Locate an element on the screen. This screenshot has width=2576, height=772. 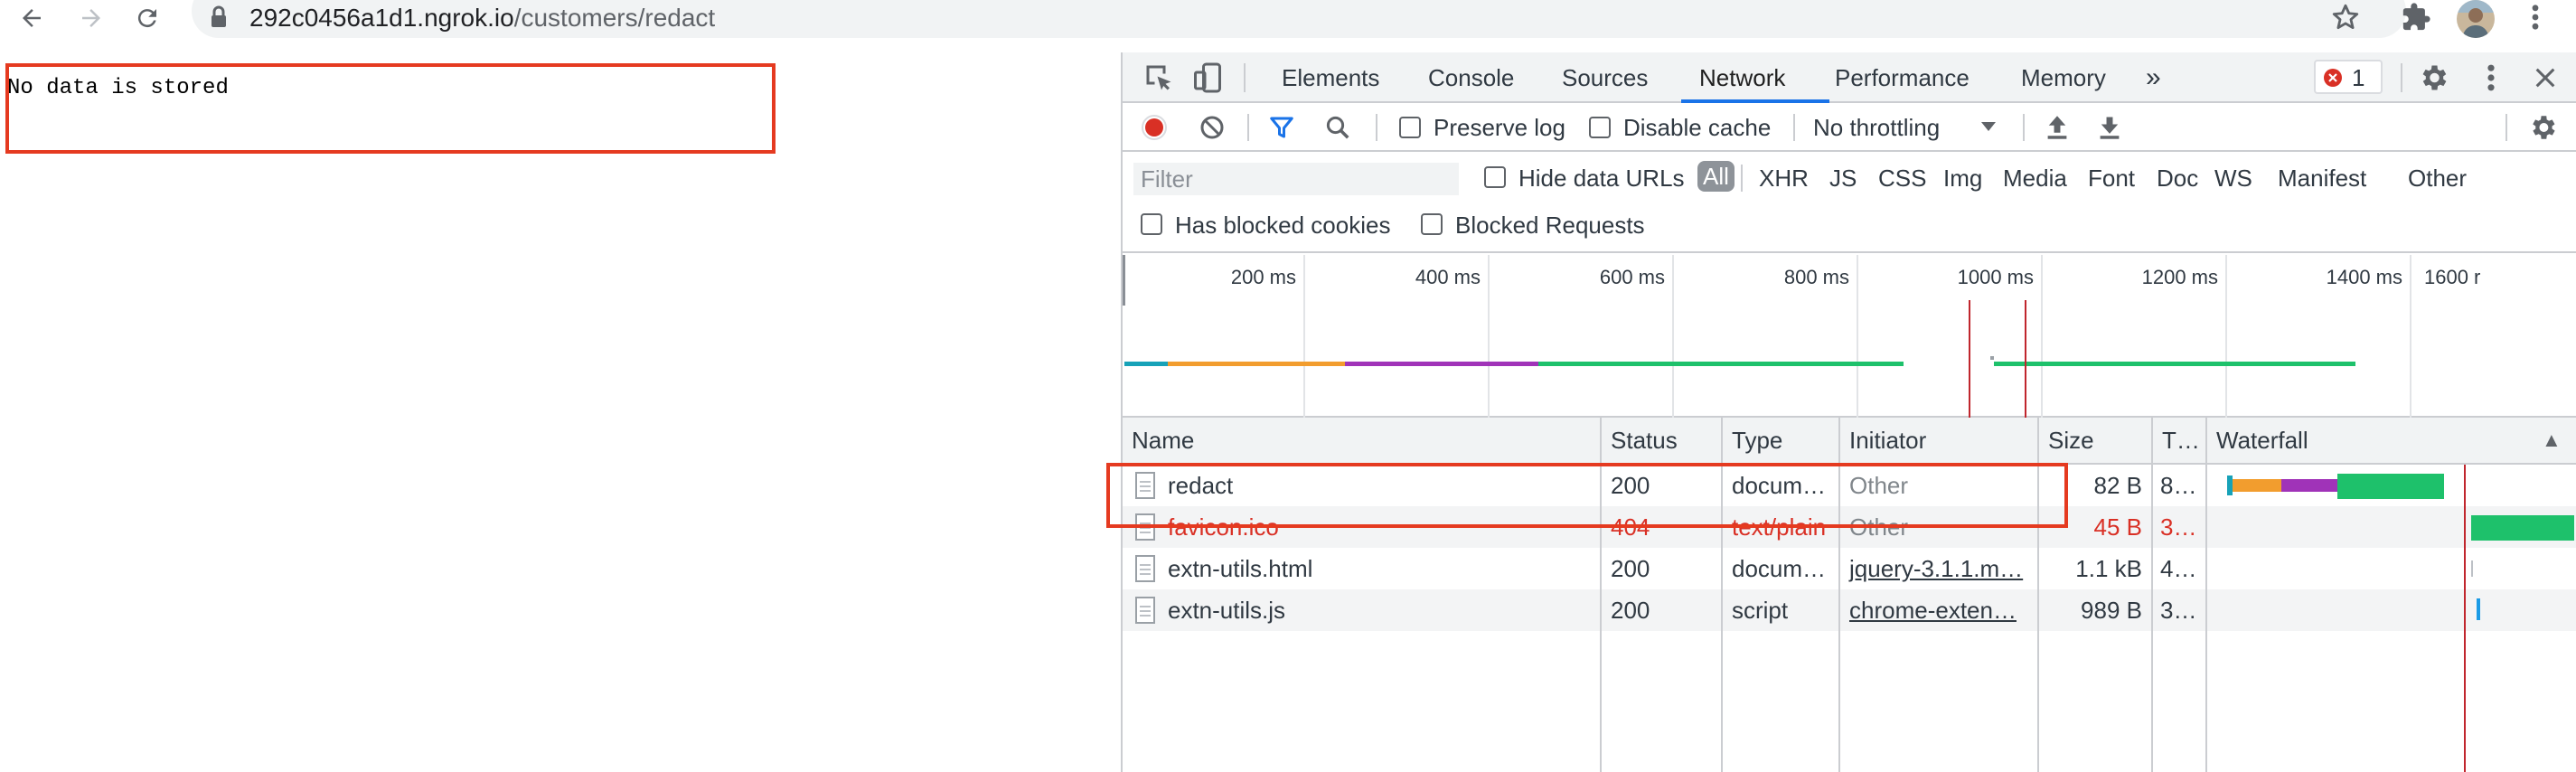
network-settings-gear-icon is located at coordinates (2542, 127).